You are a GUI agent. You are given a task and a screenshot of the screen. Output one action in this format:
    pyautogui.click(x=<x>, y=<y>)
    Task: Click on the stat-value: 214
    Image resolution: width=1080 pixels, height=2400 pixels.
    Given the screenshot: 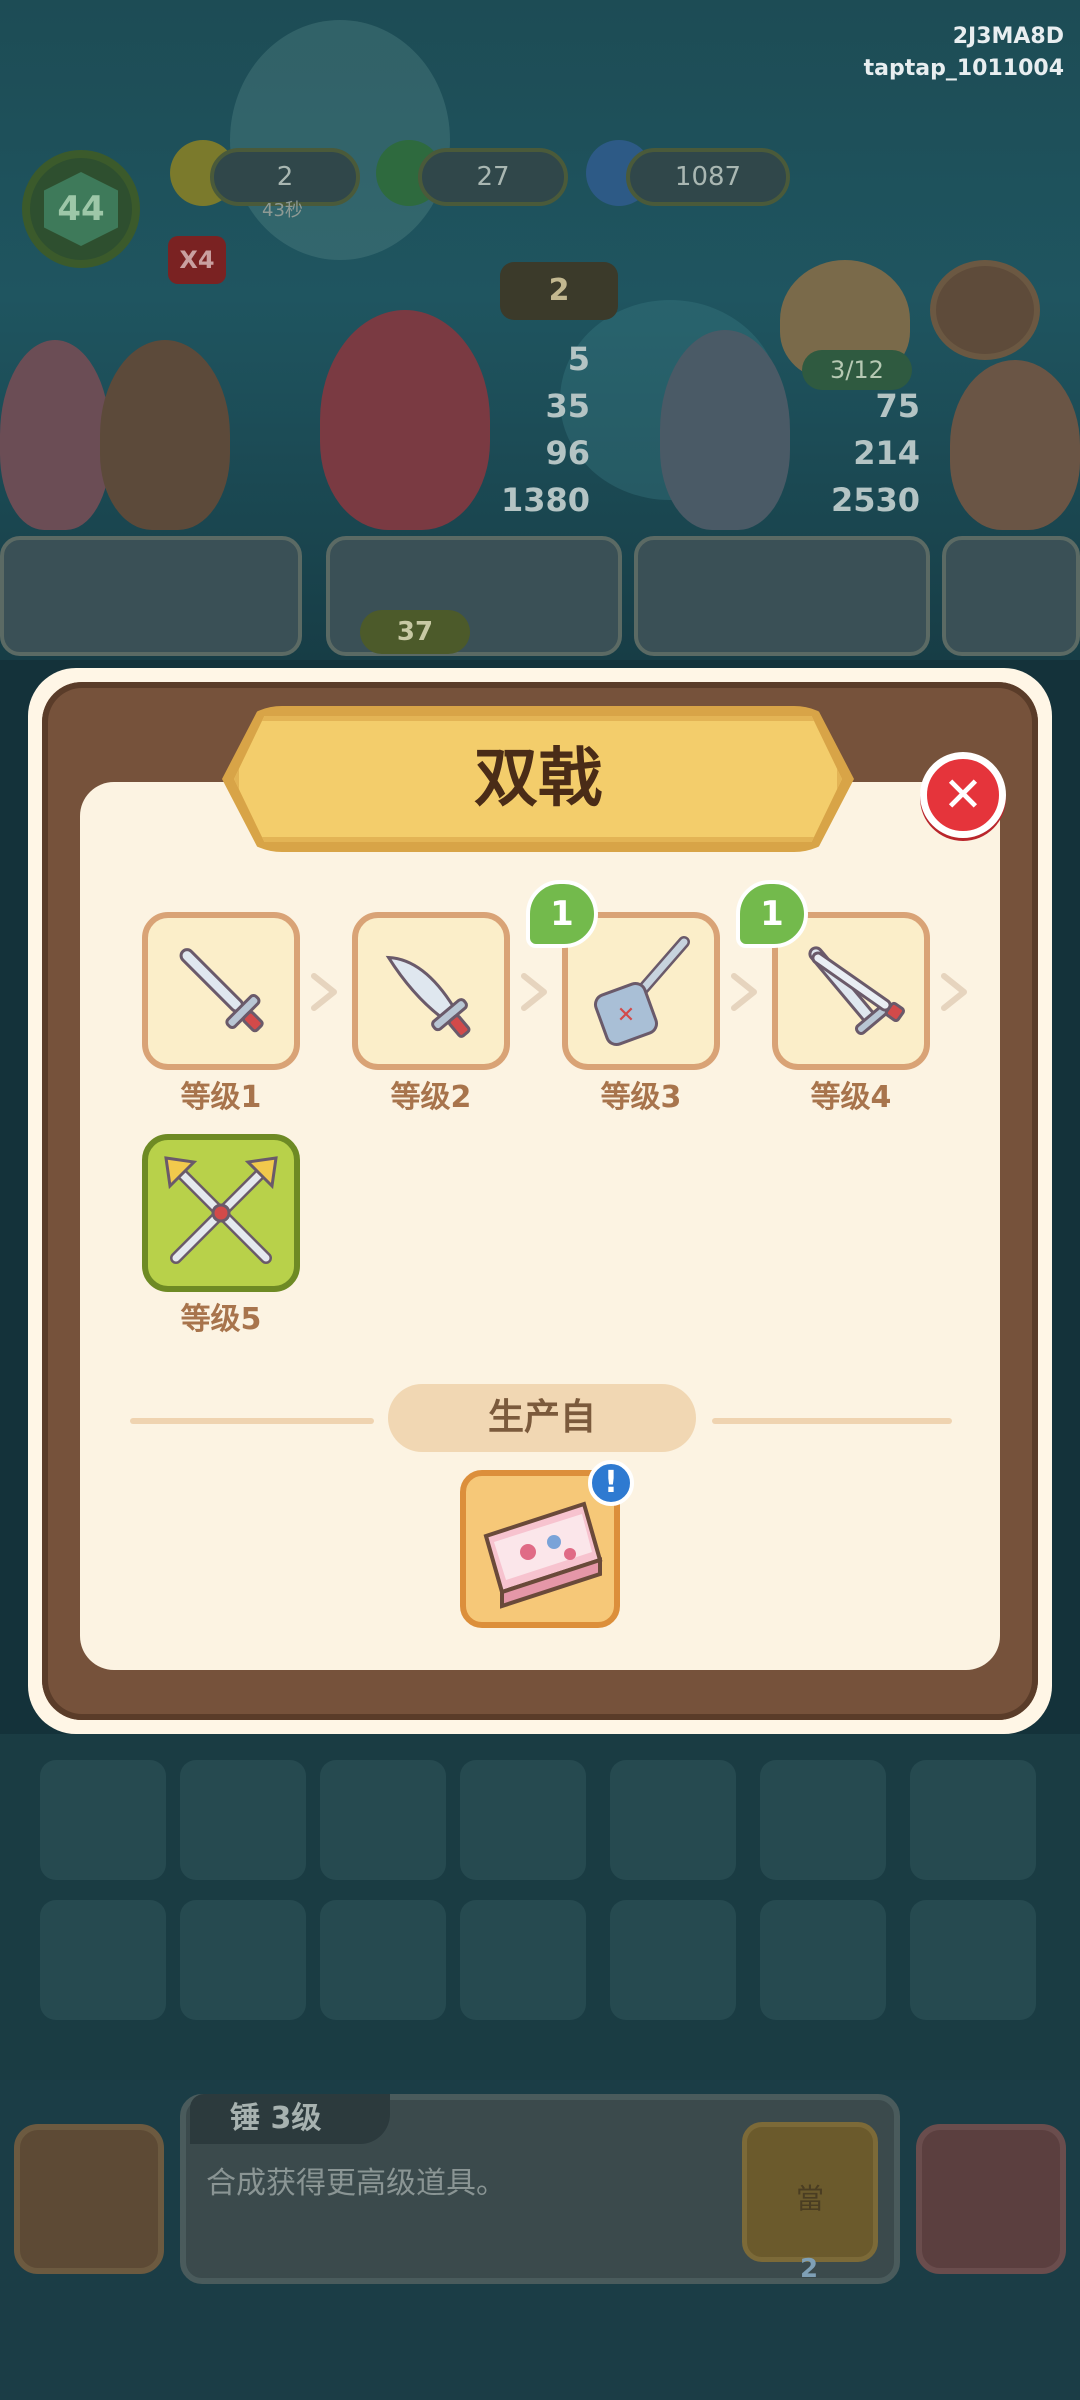 What is the action you would take?
    pyautogui.click(x=886, y=453)
    